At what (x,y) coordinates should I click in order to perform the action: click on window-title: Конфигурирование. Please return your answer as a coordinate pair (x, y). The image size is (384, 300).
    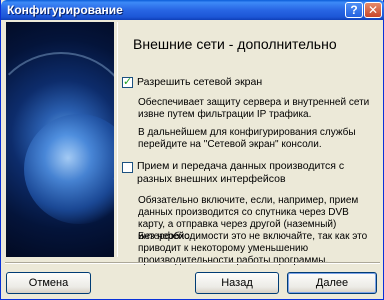
    Looking at the image, I should click on (65, 10).